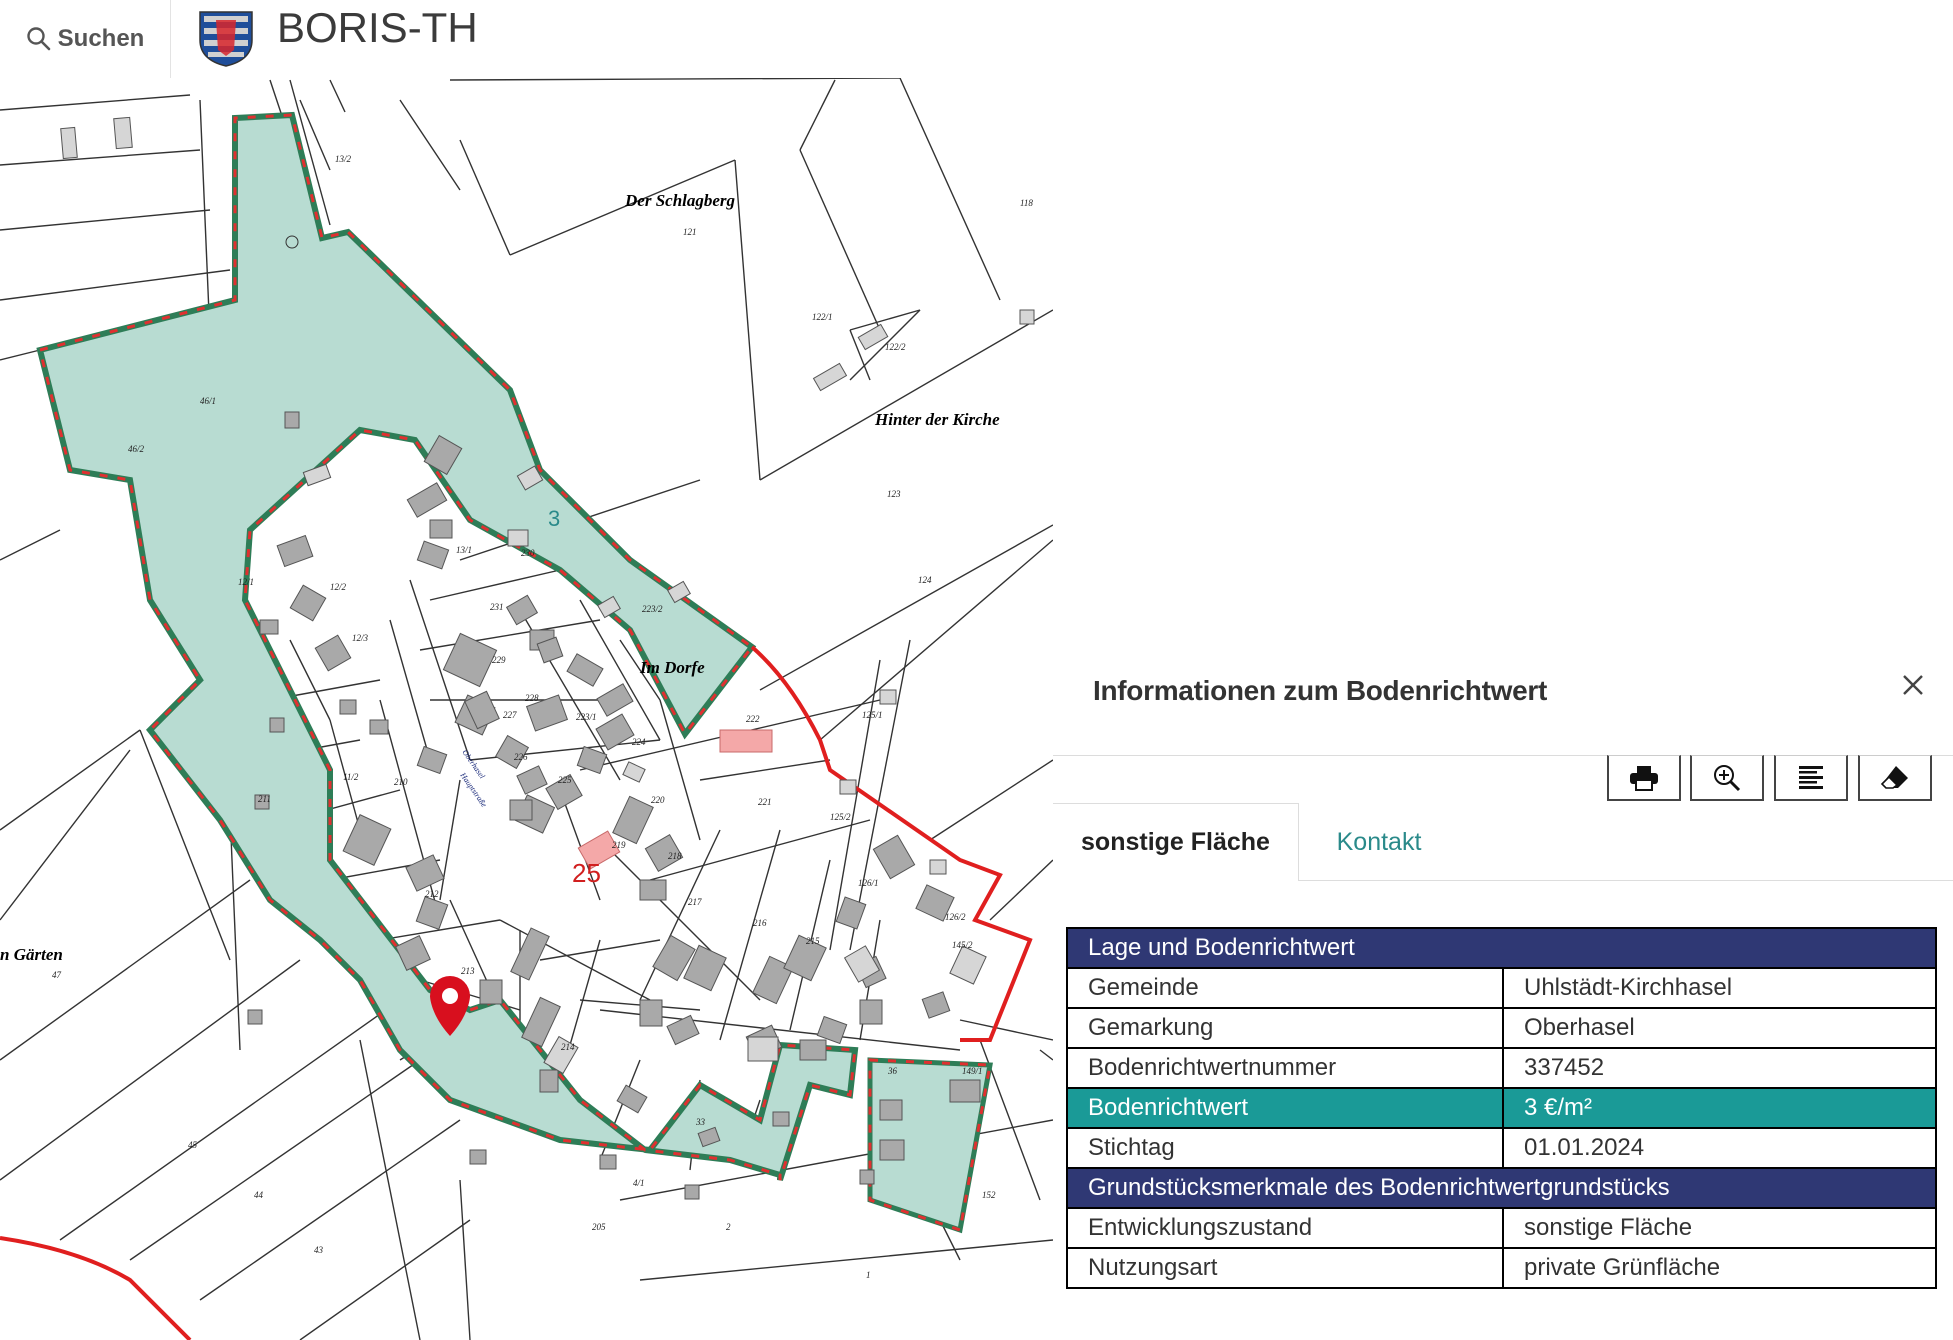 Image resolution: width=1953 pixels, height=1340 pixels. I want to click on print-icon, so click(1644, 778).